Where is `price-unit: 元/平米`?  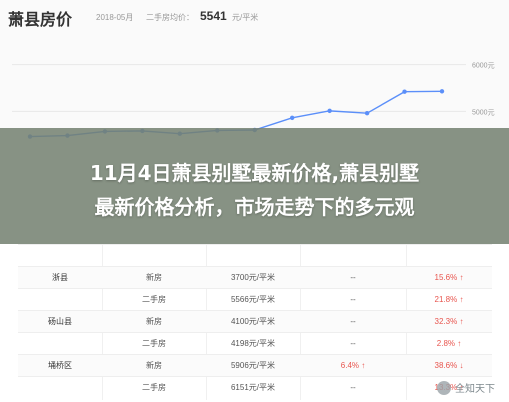
price-unit: 元/平米 is located at coordinates (245, 17).